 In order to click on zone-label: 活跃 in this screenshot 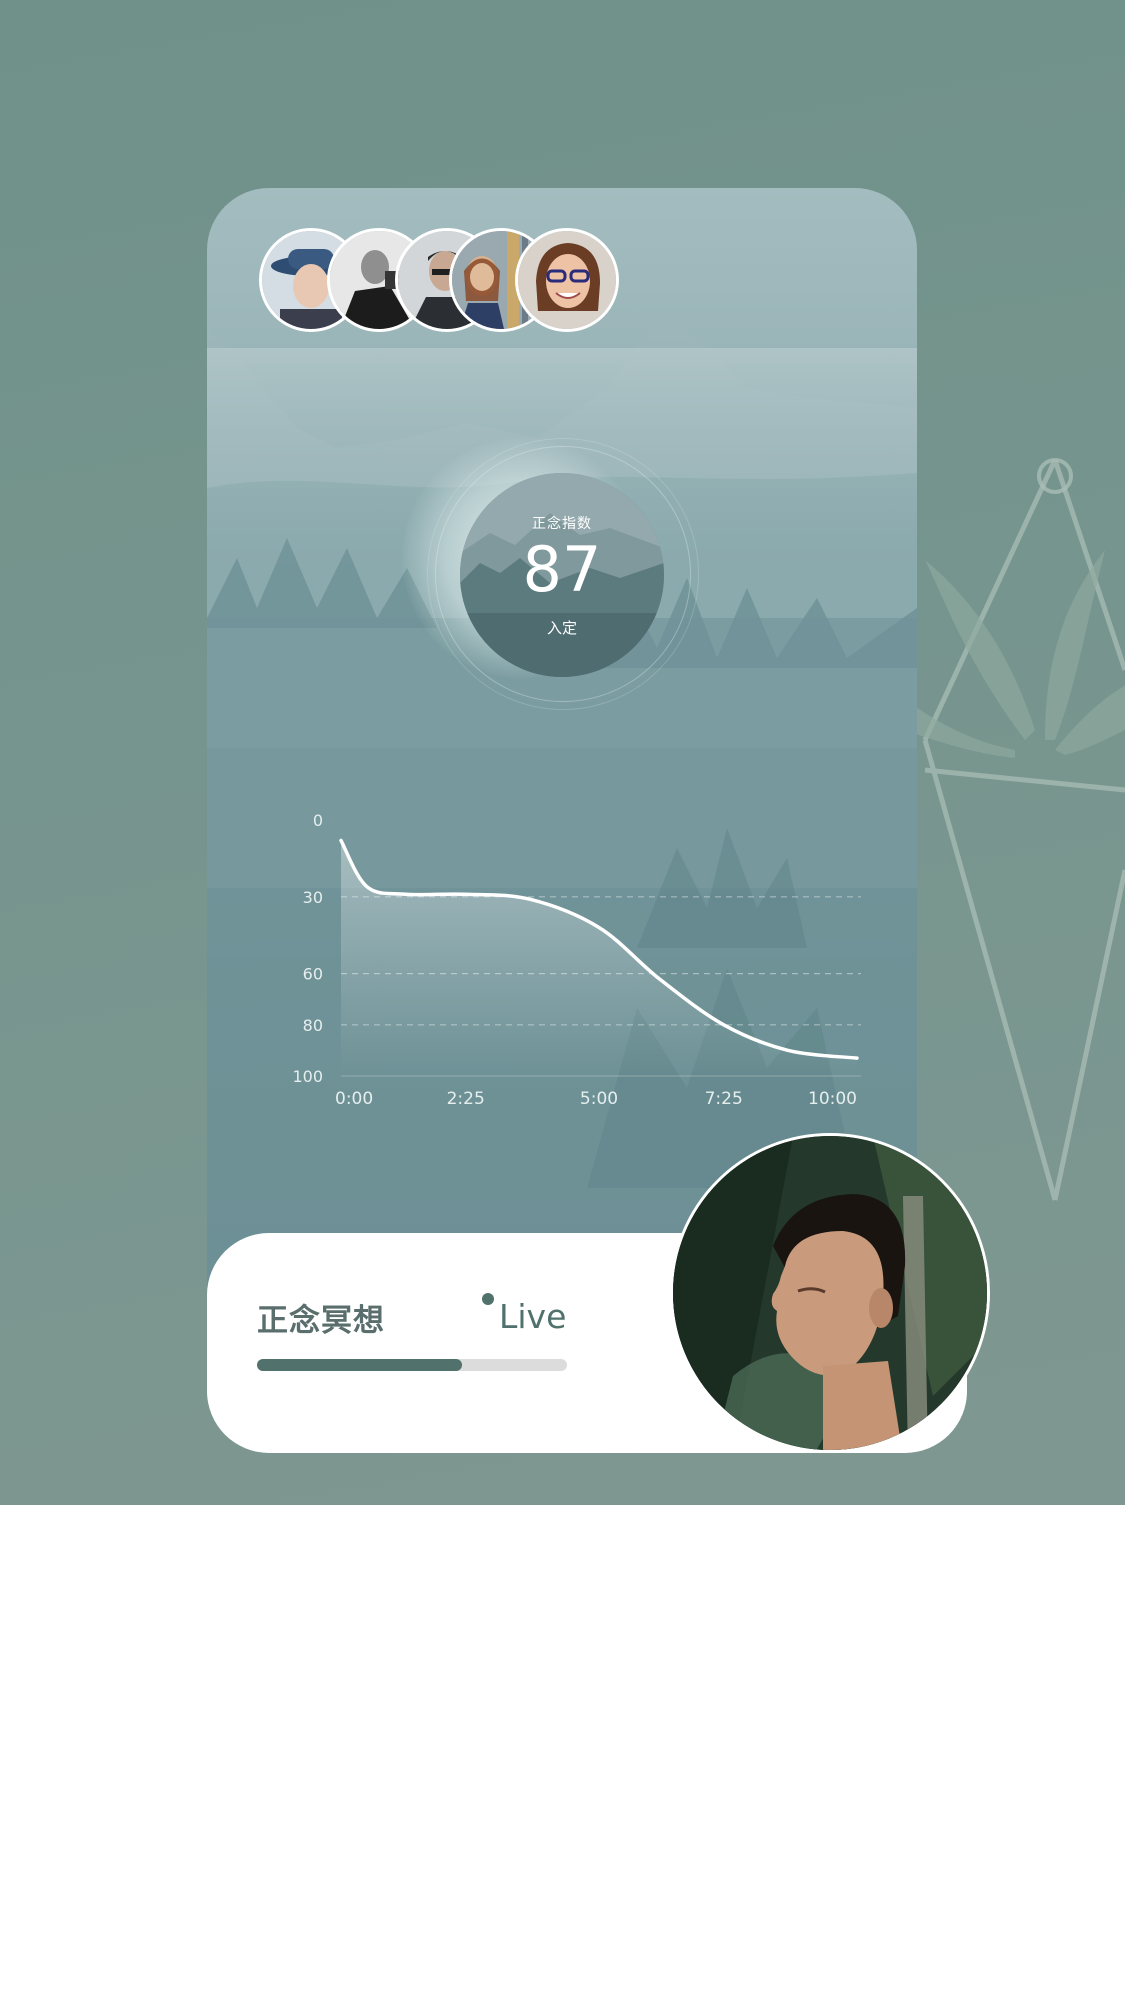, I will do `click(867, 837)`.